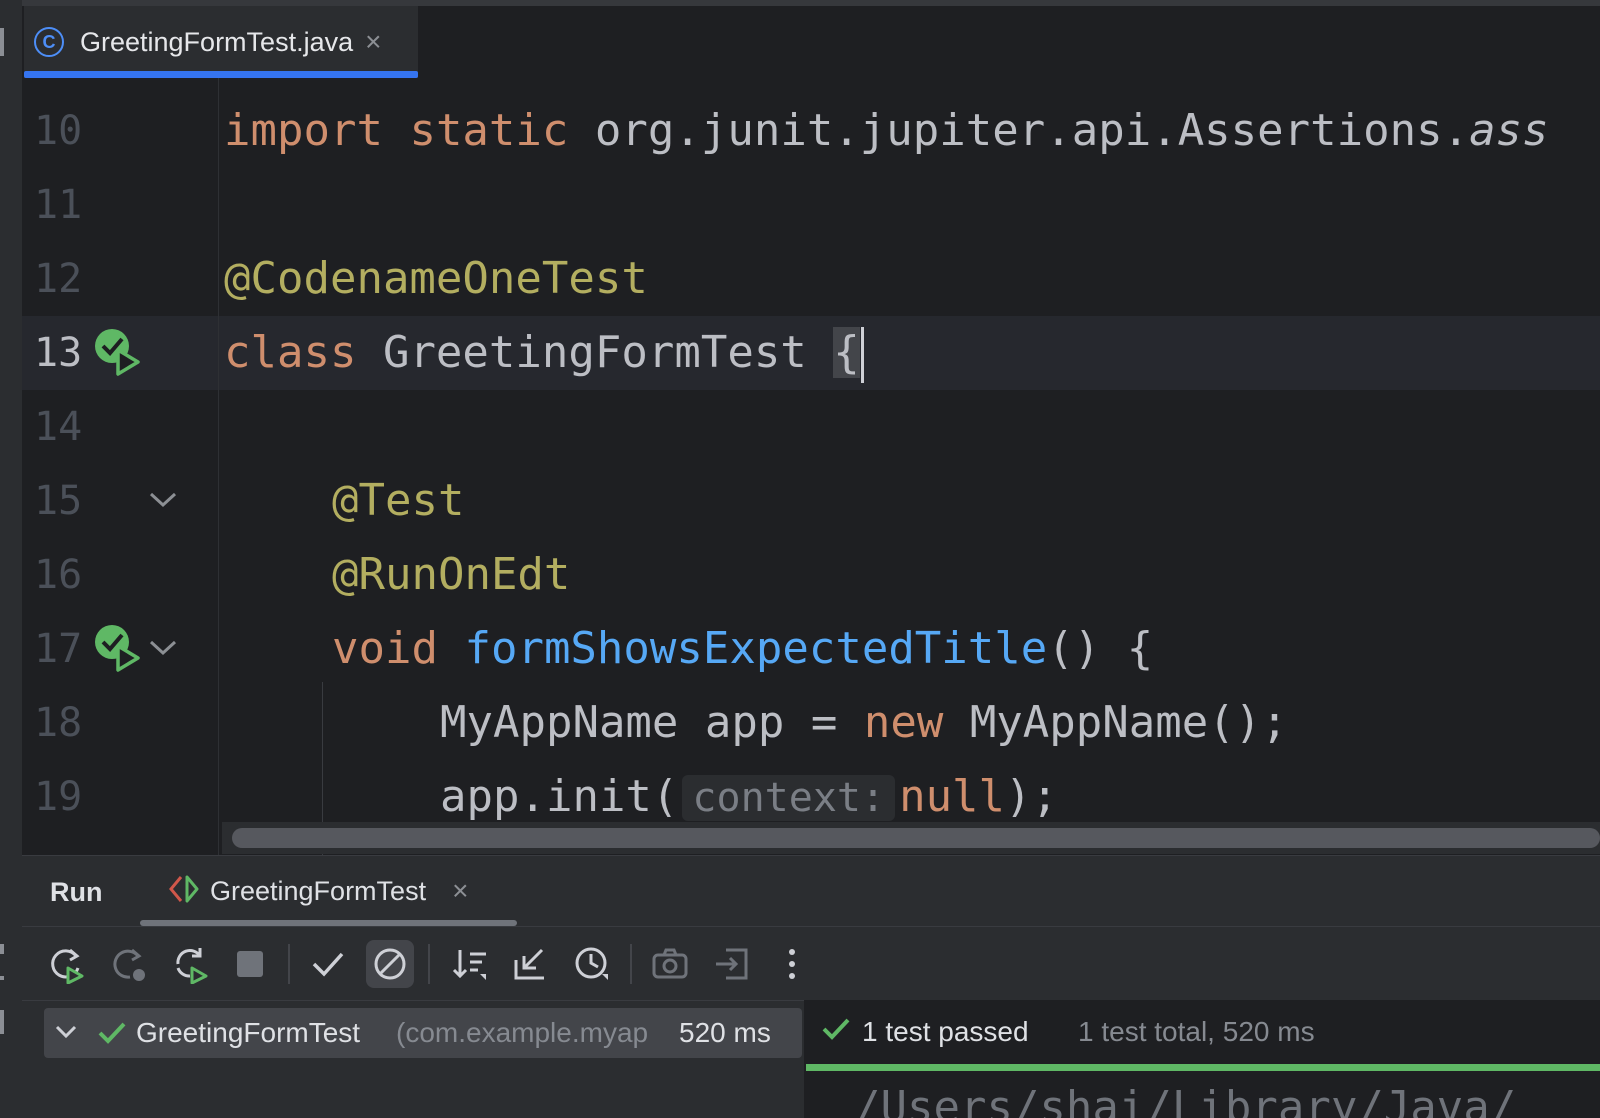 This screenshot has height=1118, width=1600. What do you see at coordinates (49, 42) in the screenshot?
I see `class-icon: C` at bounding box center [49, 42].